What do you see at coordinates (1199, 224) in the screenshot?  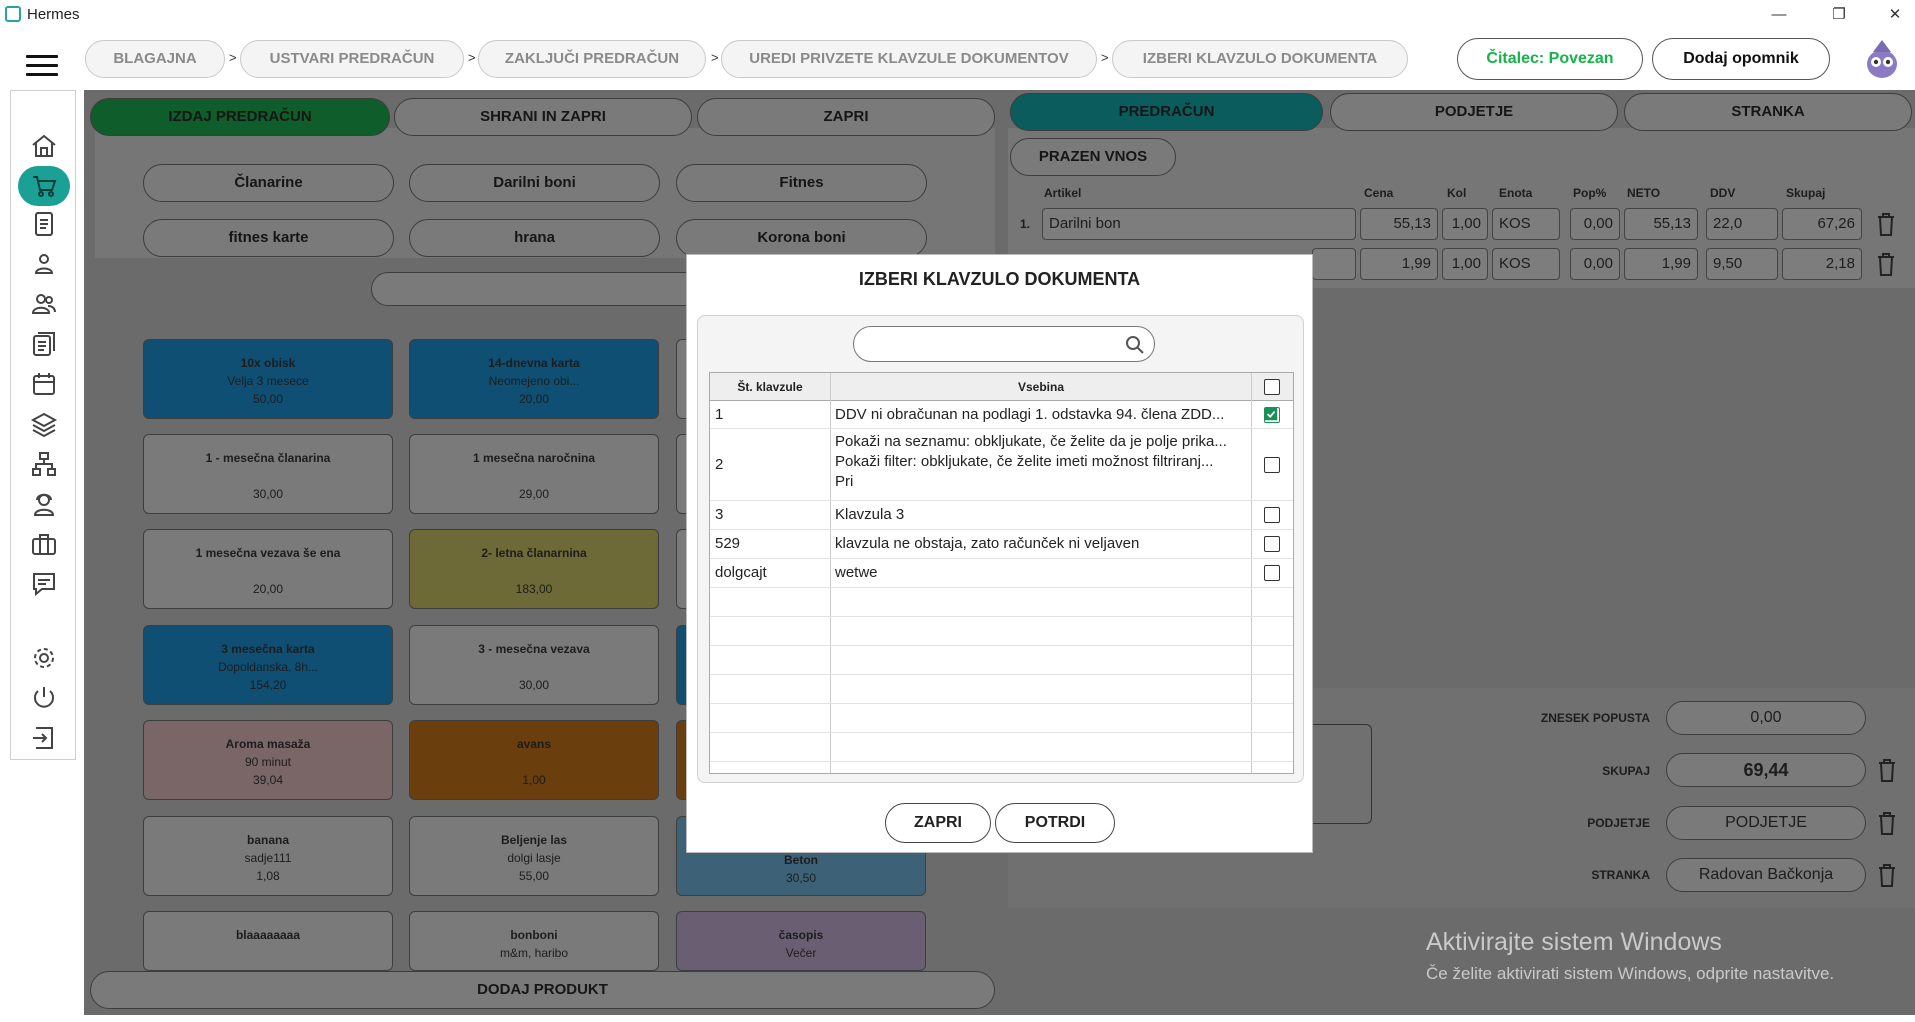 I see `item-field: Darilni bon` at bounding box center [1199, 224].